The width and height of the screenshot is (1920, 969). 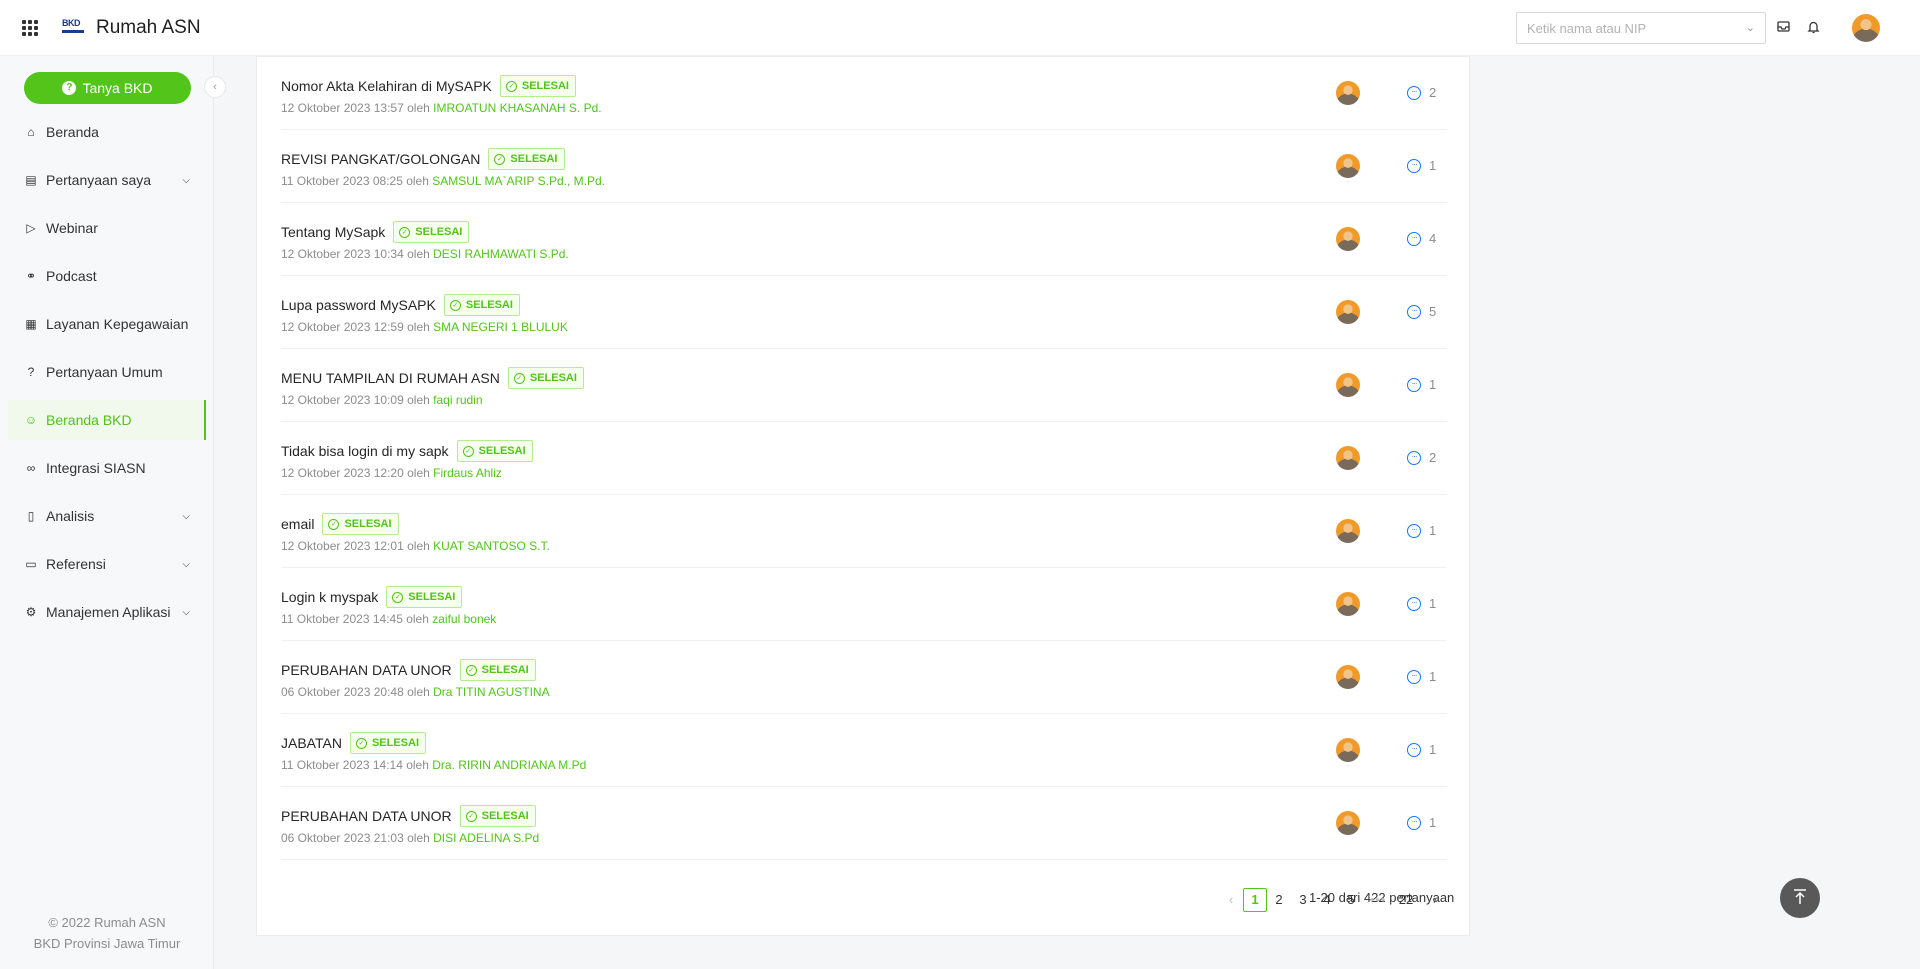 What do you see at coordinates (517, 108) in the screenshot?
I see `question-author: IMROATUN KHASANAH S. Pd.` at bounding box center [517, 108].